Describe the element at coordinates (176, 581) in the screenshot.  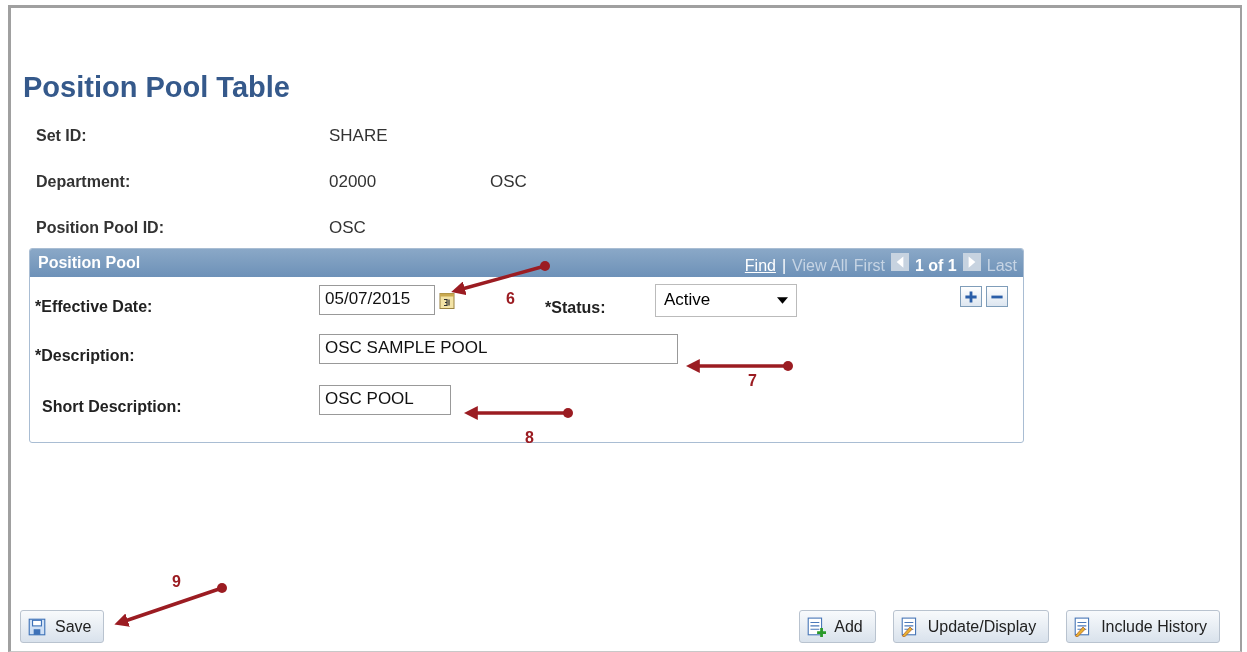
I see `callout-number: 9` at that location.